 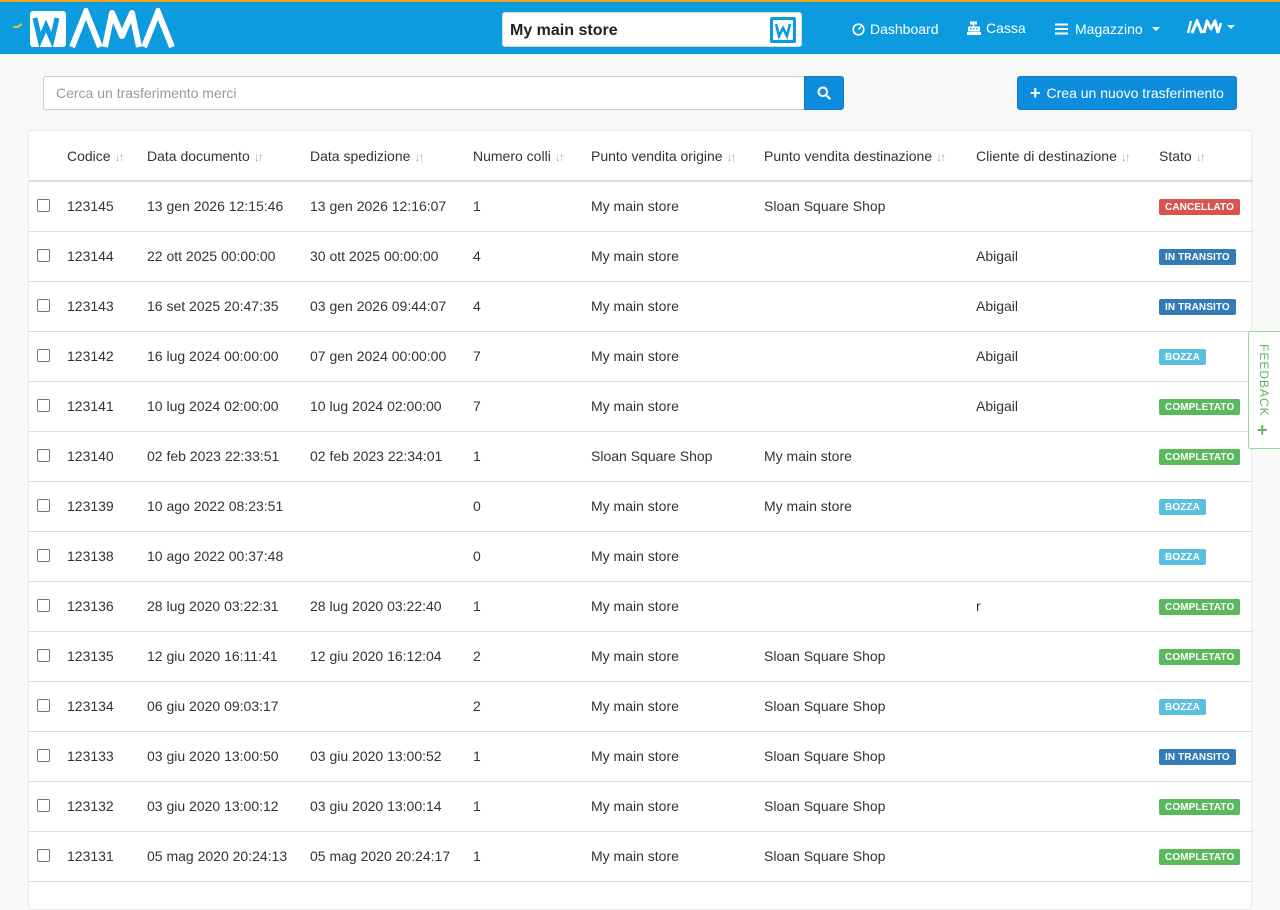 I want to click on cash-register-icon, so click(x=974, y=28).